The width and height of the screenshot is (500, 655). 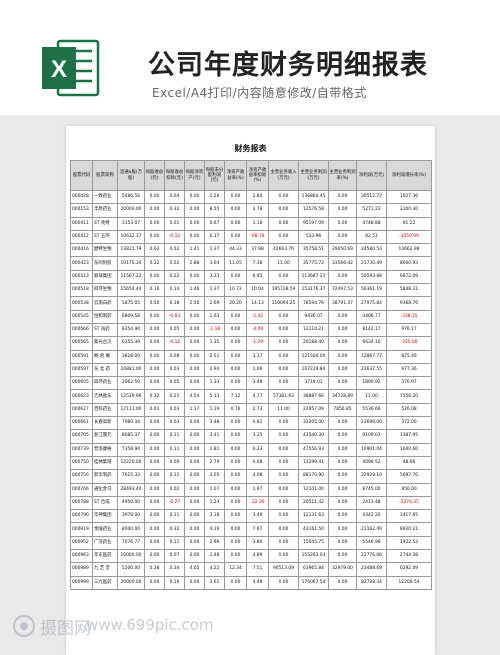 What do you see at coordinates (105, 290) in the screenshot?
I see `table-cell: 四环生物` at bounding box center [105, 290].